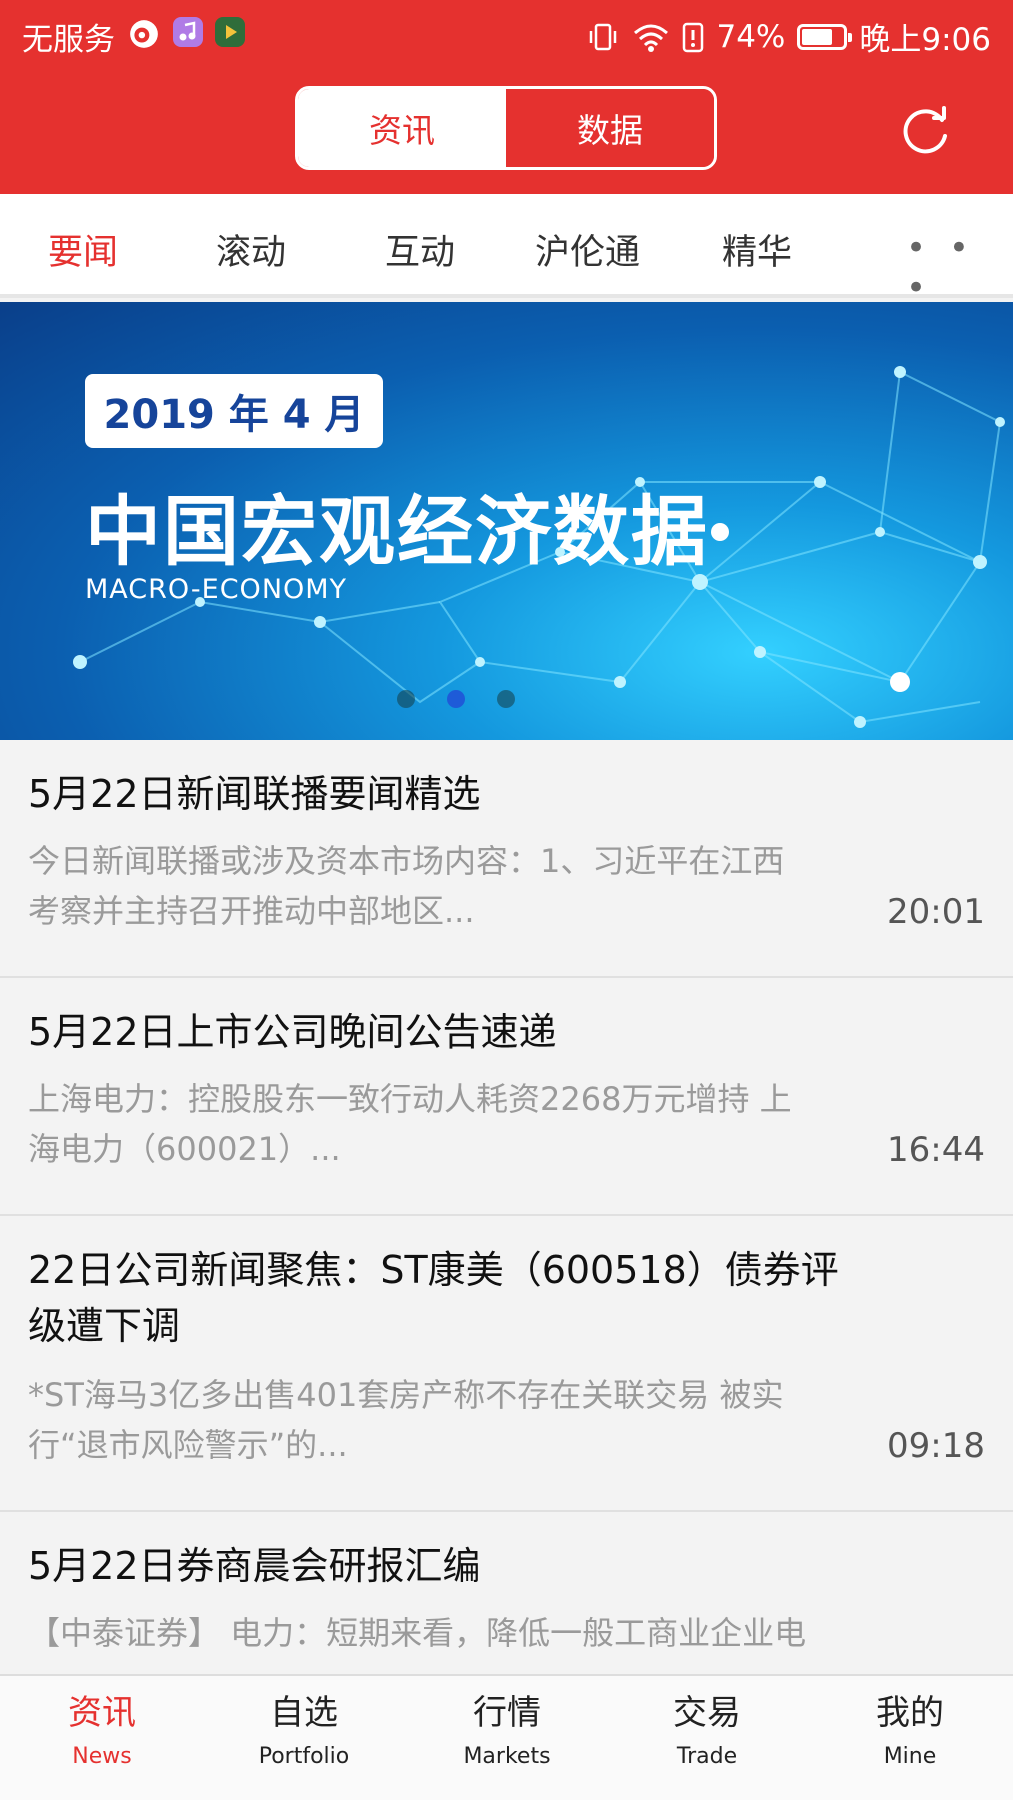 The height and width of the screenshot is (1800, 1013). I want to click on nav-sublabel: Mine, so click(910, 1756).